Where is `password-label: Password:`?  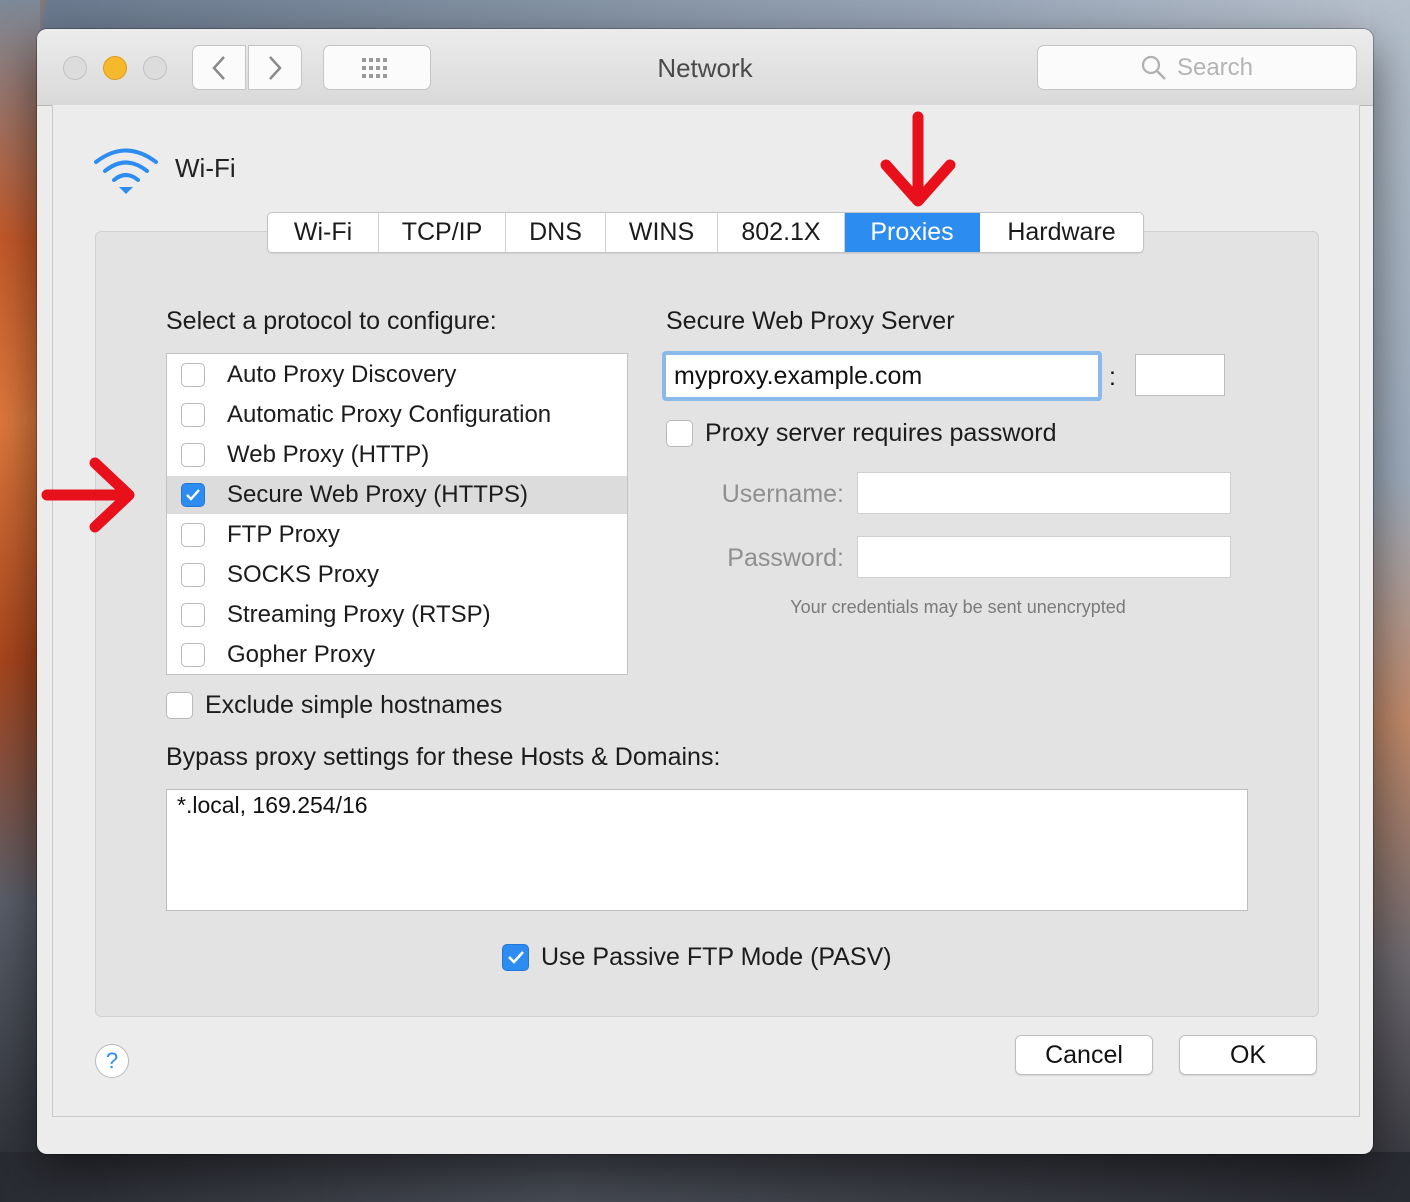
password-label: Password: is located at coordinates (785, 558).